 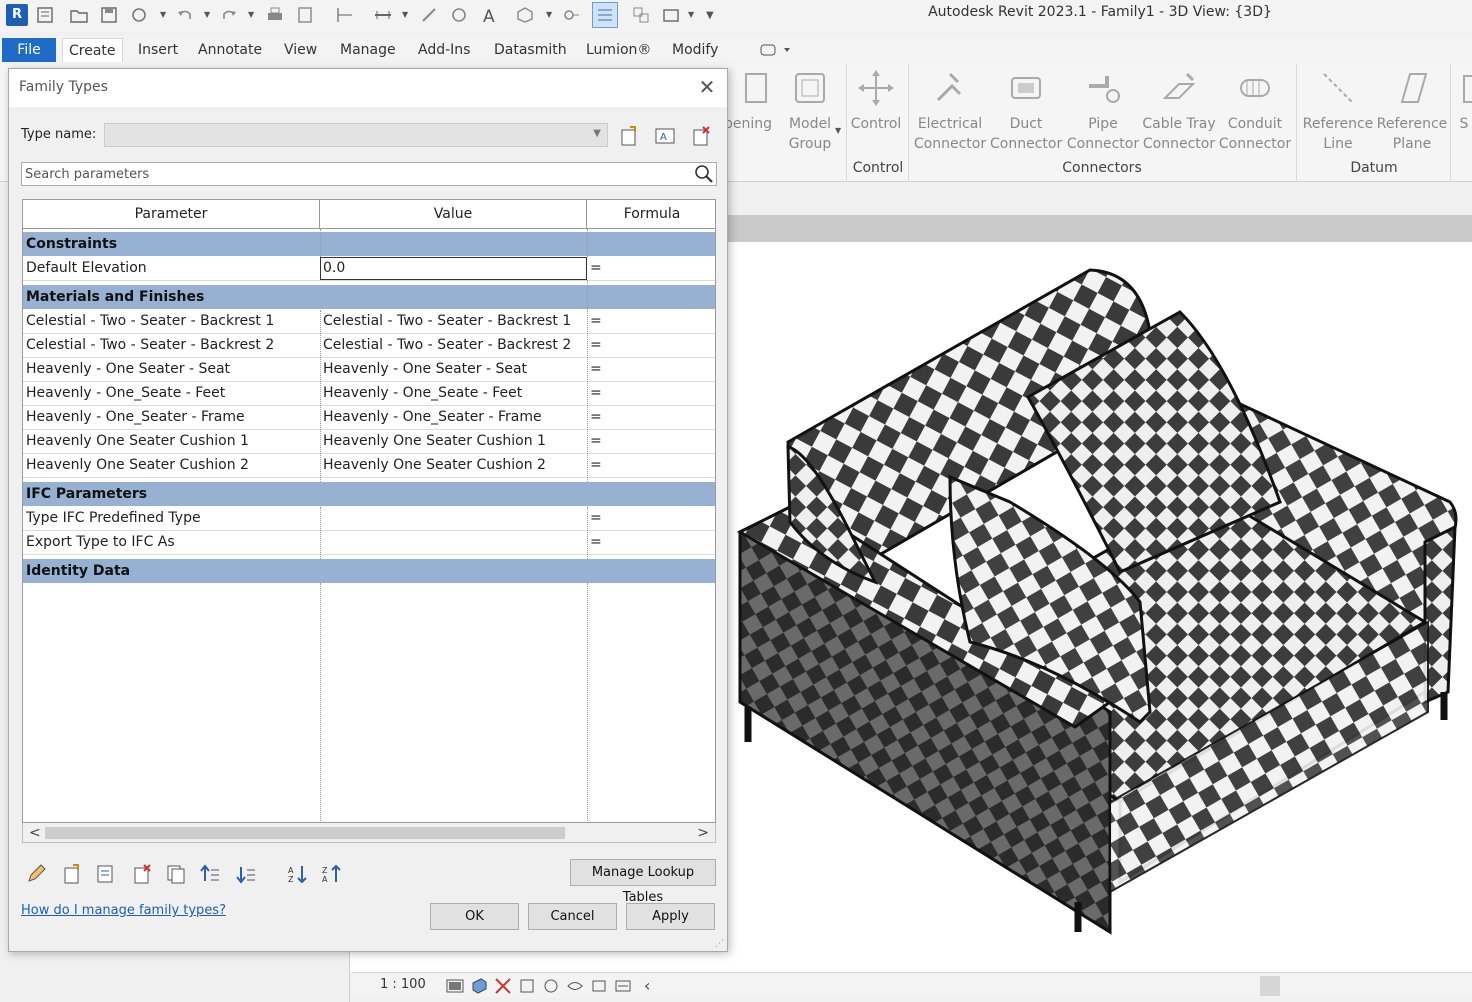 I want to click on group-header-constraints: Constraints, so click(x=369, y=244).